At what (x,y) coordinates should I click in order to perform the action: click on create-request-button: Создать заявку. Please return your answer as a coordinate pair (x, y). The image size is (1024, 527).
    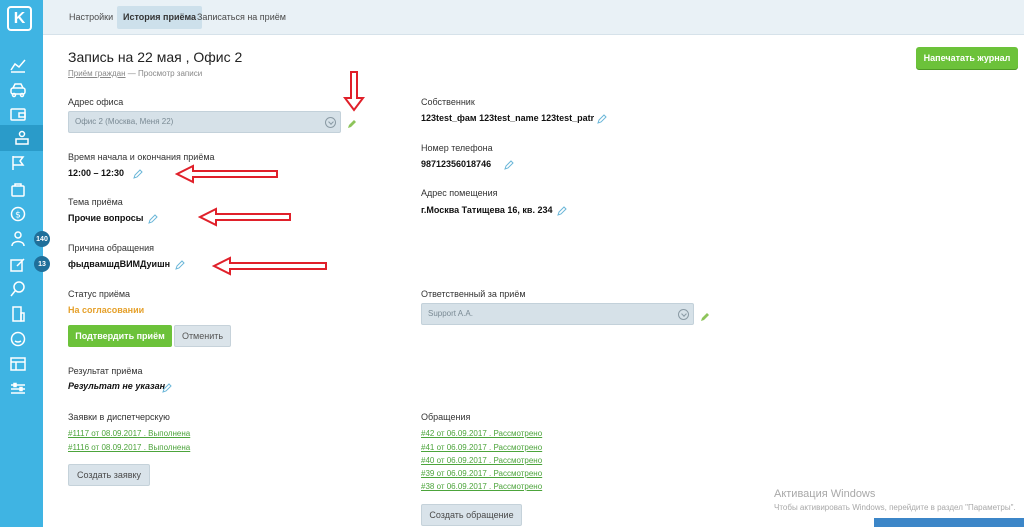
    Looking at the image, I should click on (109, 475).